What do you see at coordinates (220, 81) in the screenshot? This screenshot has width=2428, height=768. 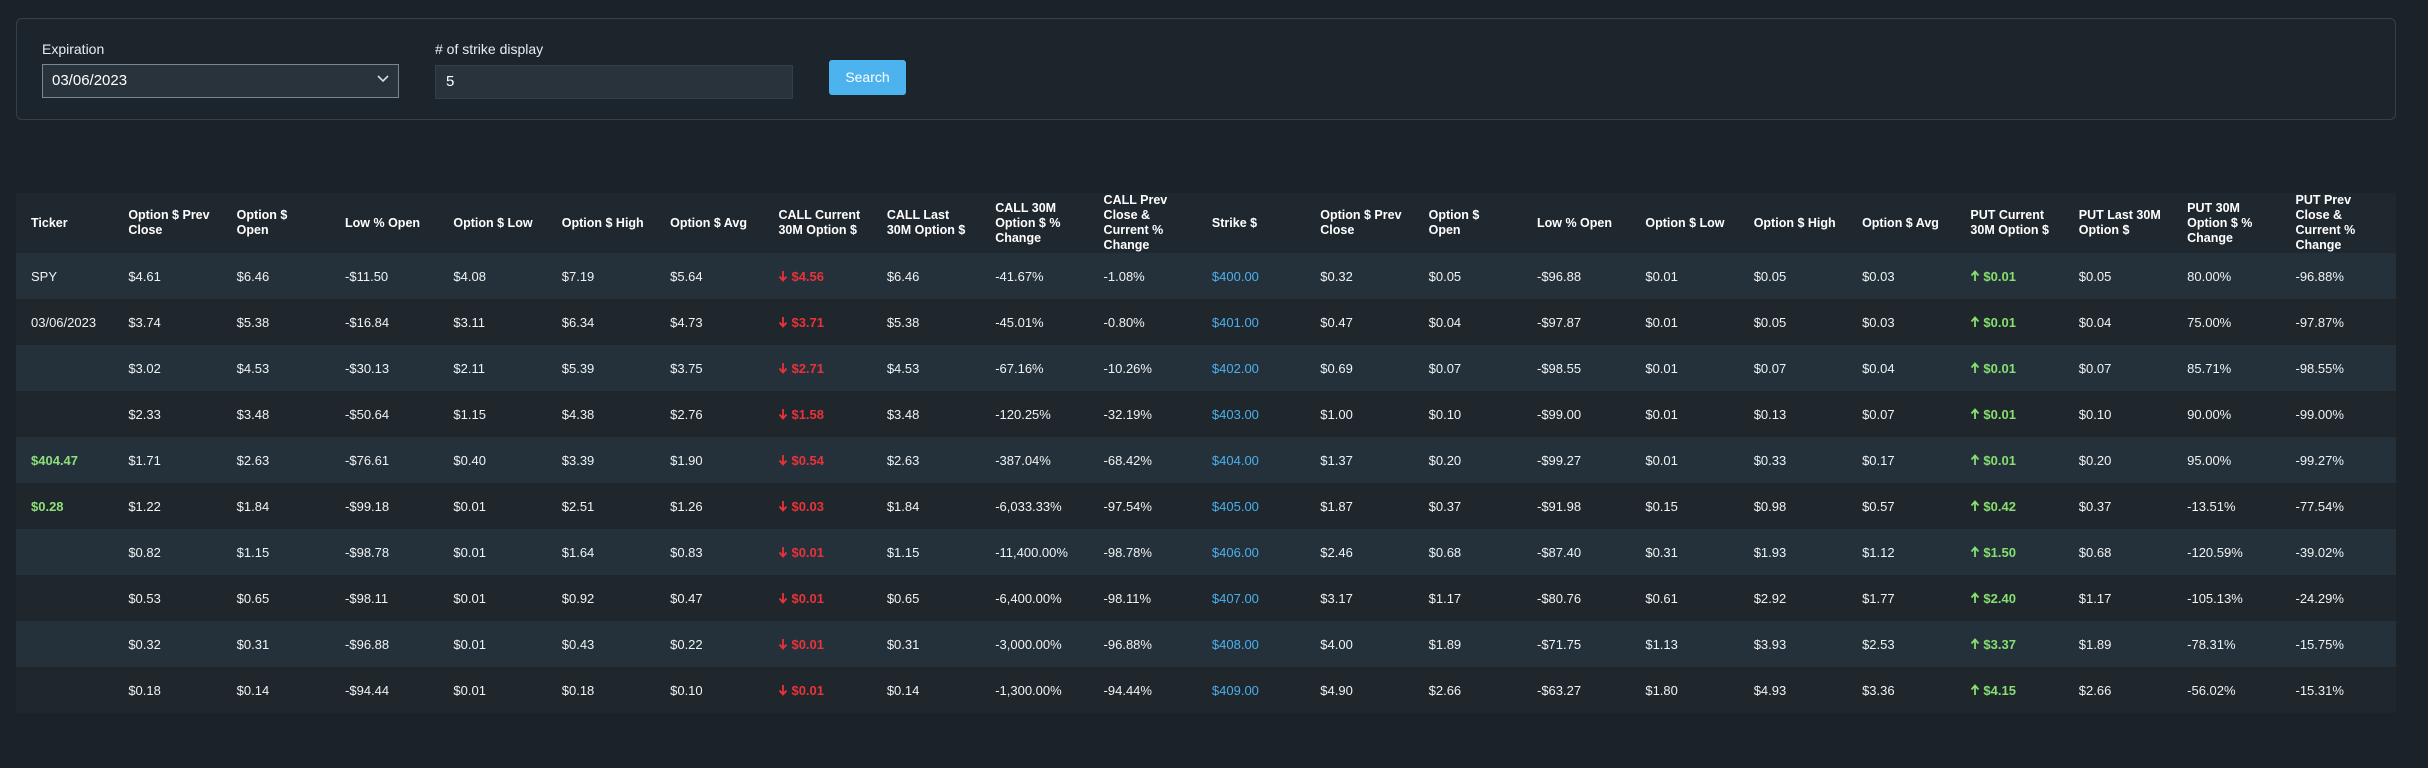 I see `expiration-select: 03/06/2023` at bounding box center [220, 81].